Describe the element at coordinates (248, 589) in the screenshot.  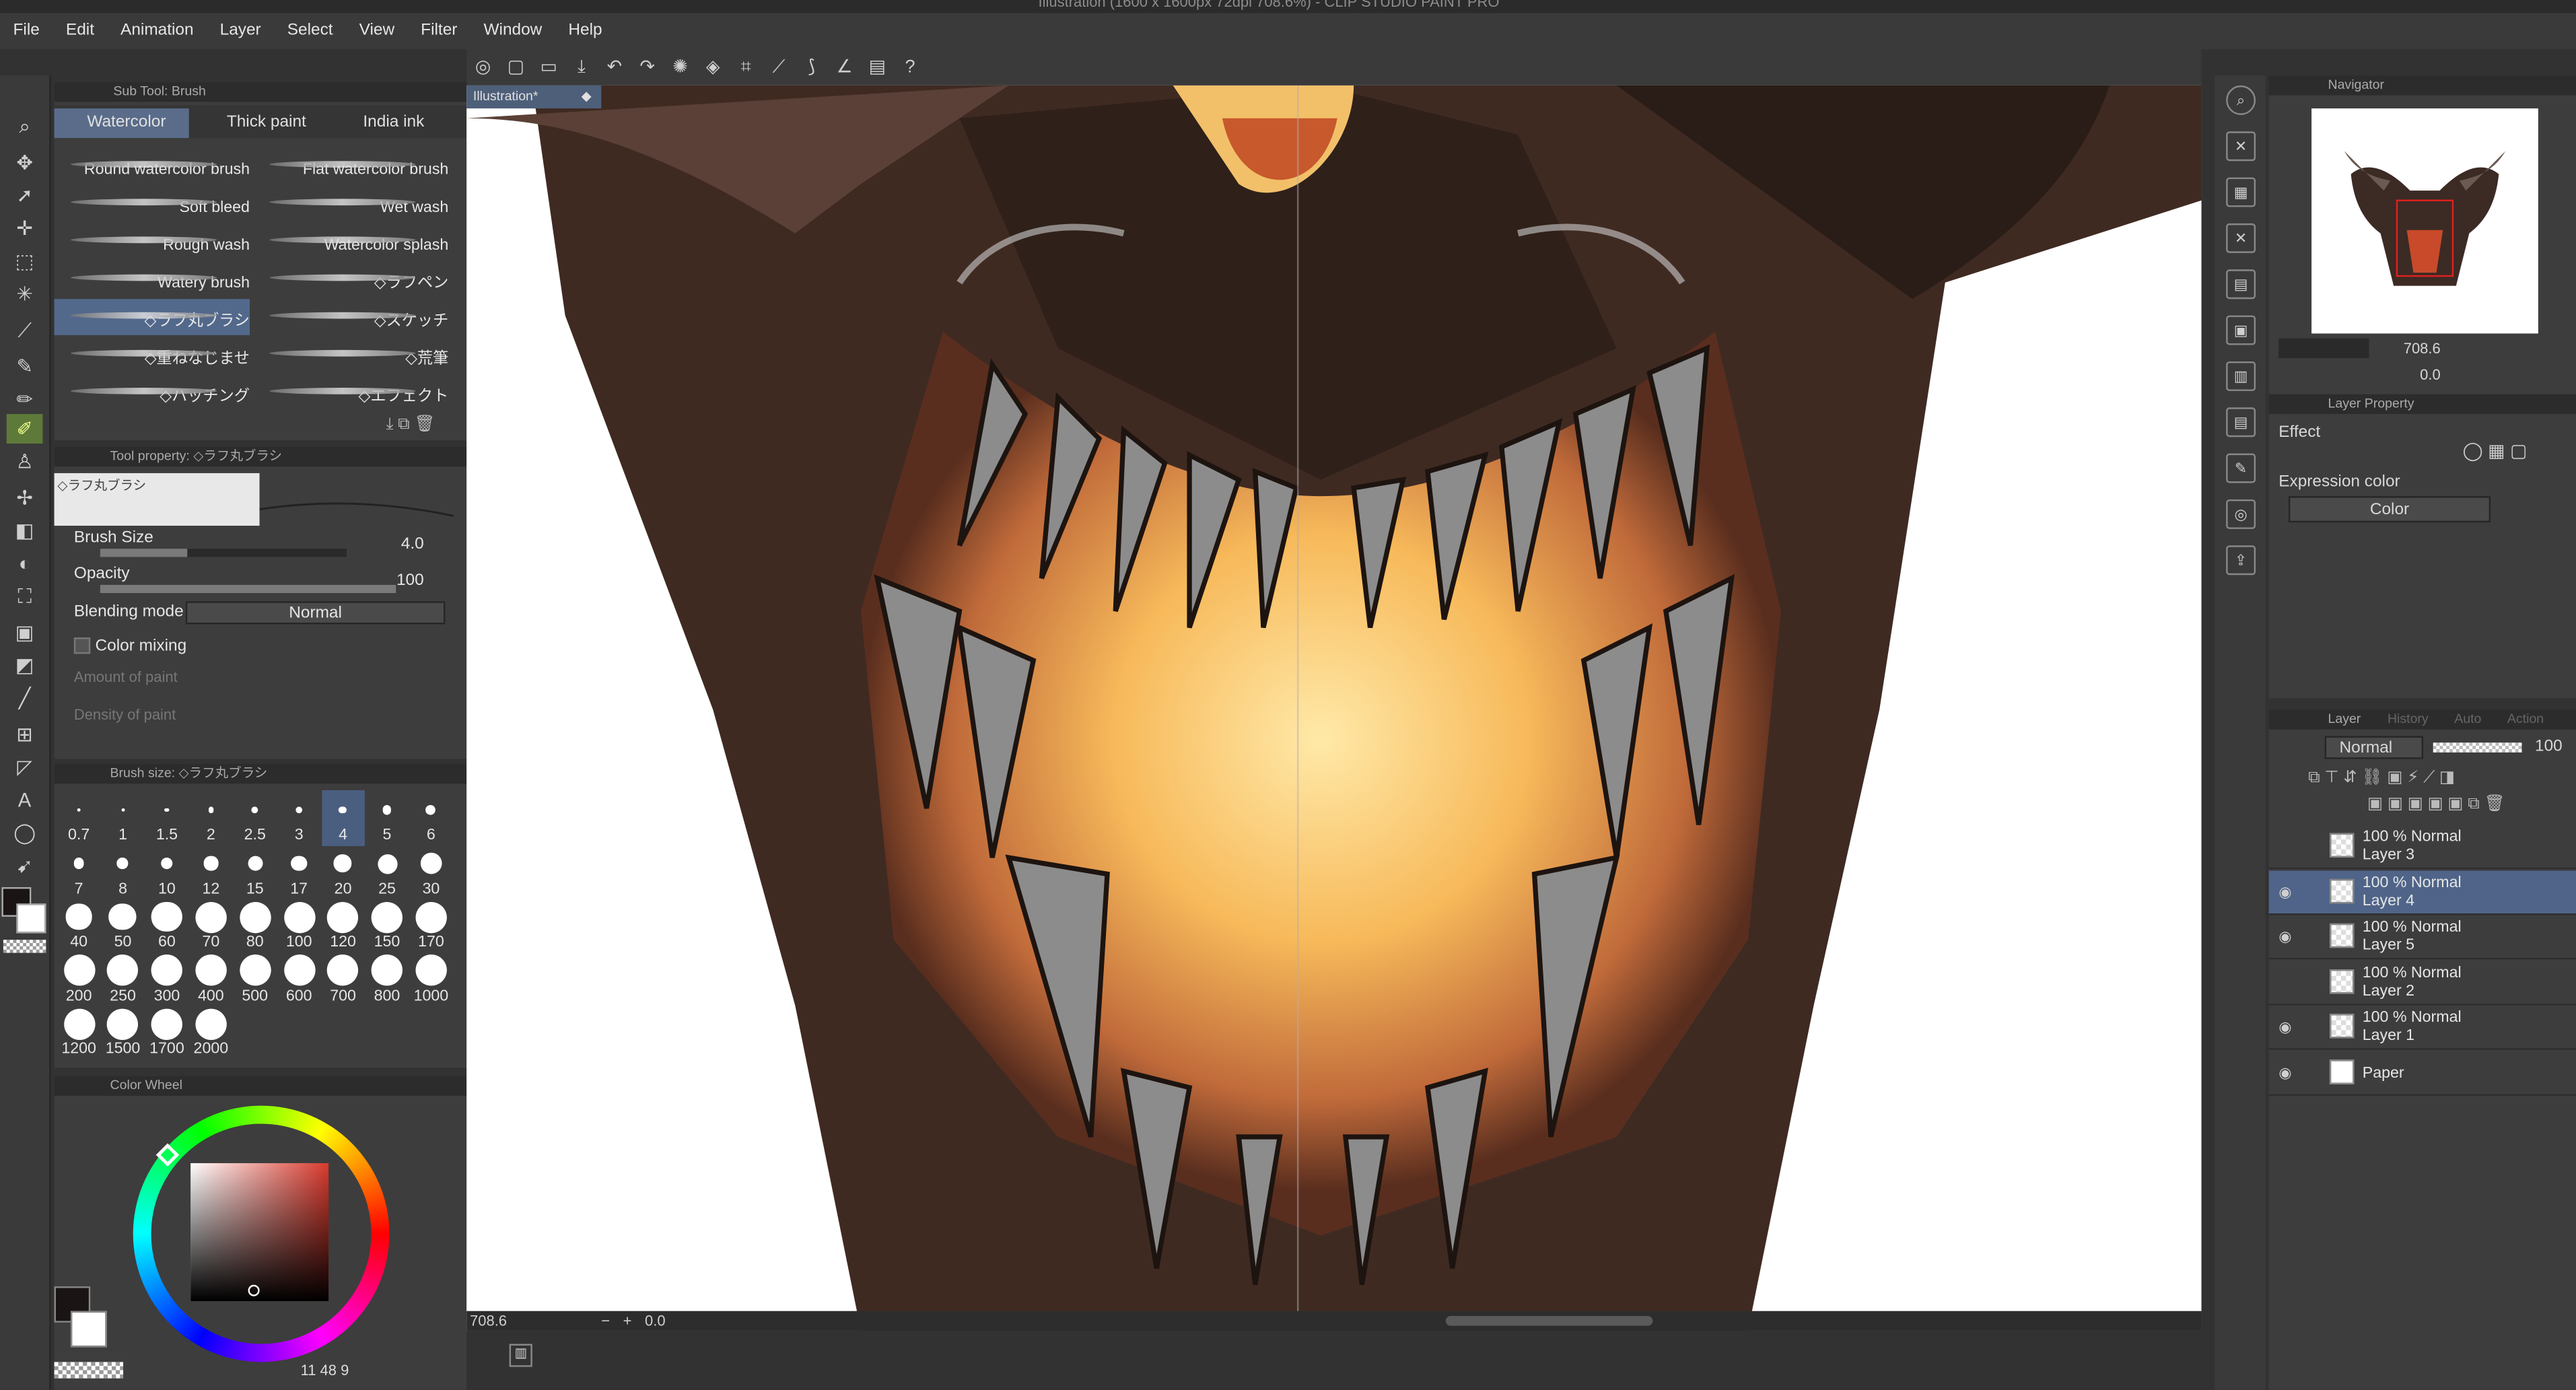
I see `opacity-slider` at that location.